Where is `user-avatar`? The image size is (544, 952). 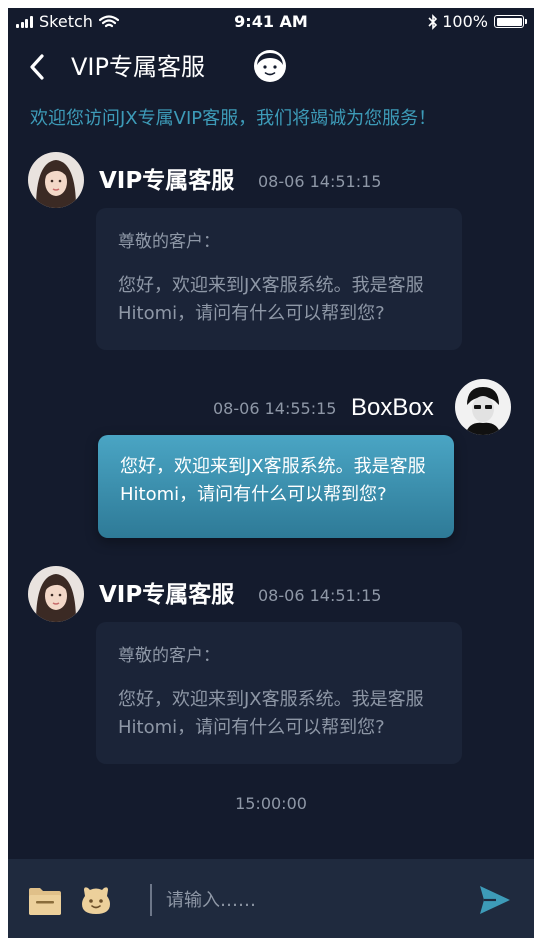
user-avatar is located at coordinates (483, 407).